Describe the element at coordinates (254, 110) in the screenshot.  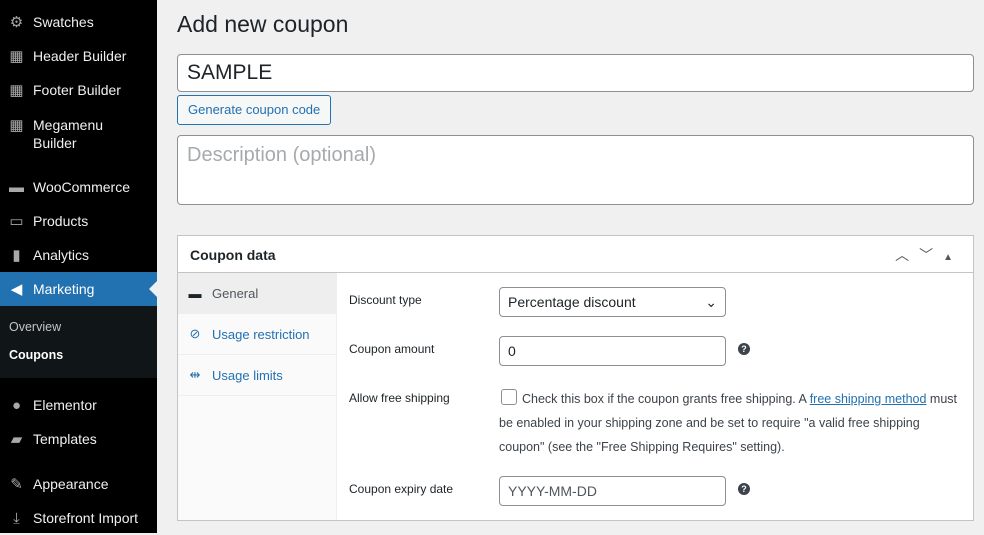
I see `generate-coupon-code-button: Generate coupon code` at that location.